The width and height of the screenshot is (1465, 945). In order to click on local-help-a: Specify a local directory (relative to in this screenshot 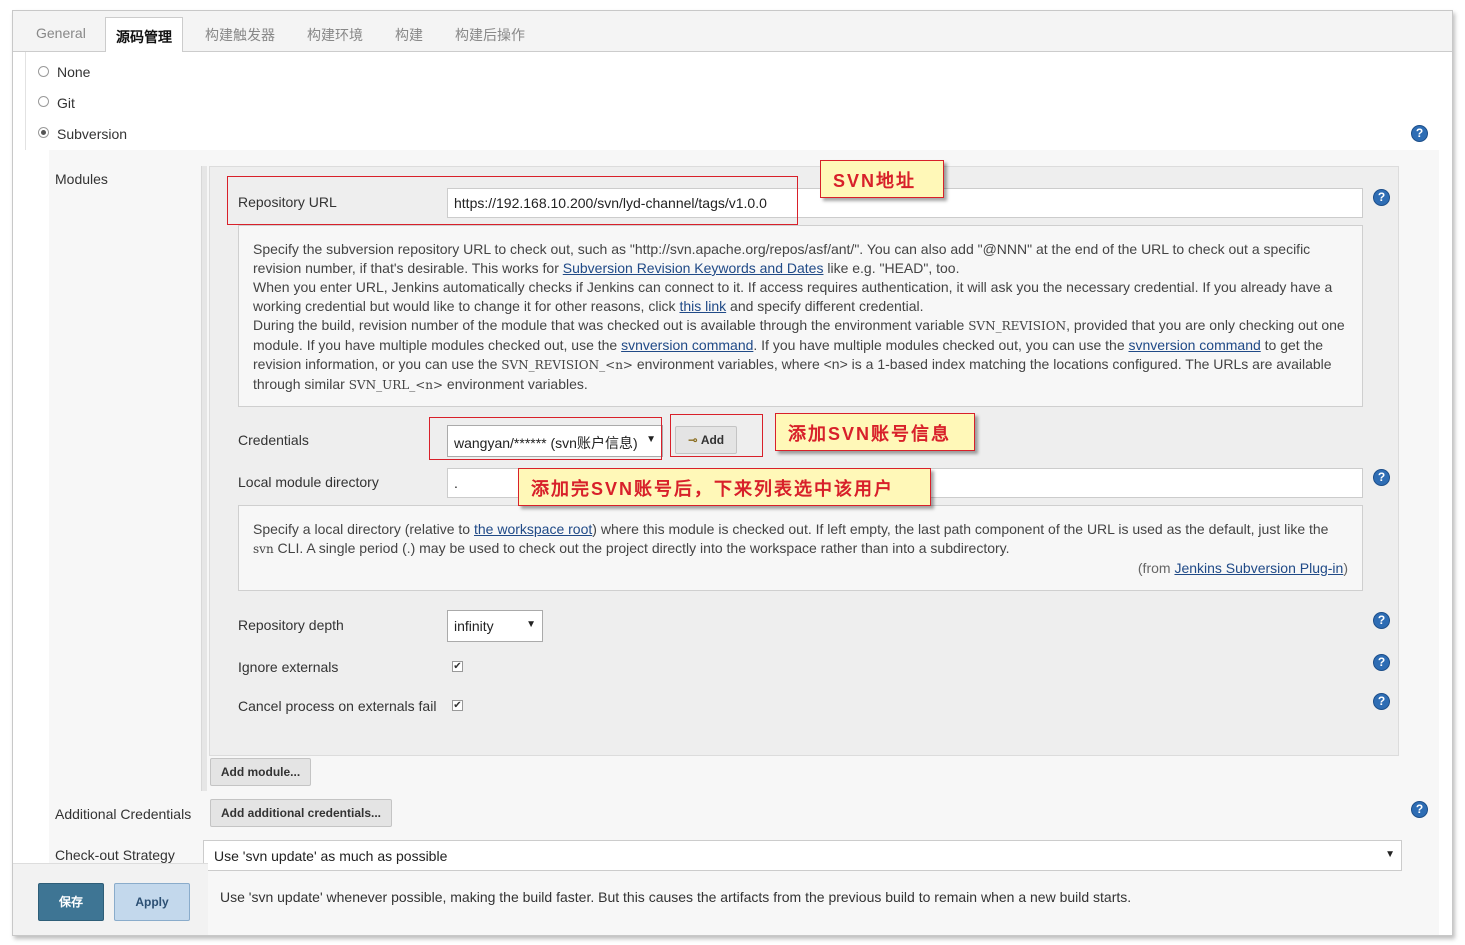, I will do `click(363, 529)`.